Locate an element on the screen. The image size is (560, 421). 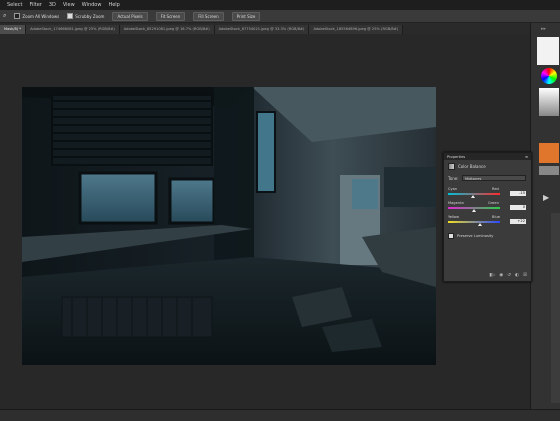
menu-select: Select is located at coordinates (14, 5).